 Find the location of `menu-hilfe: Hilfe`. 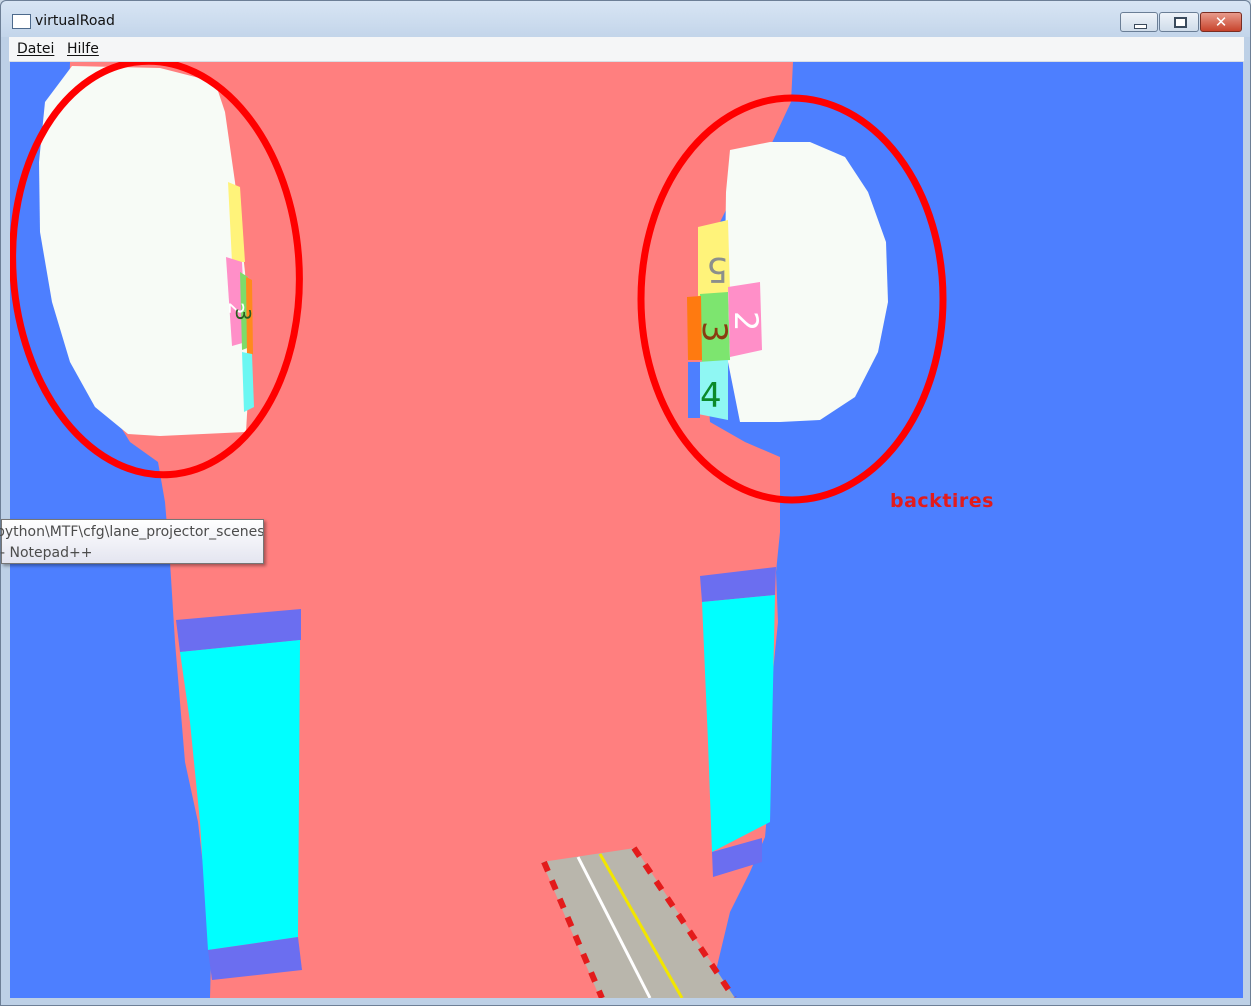

menu-hilfe: Hilfe is located at coordinates (83, 49).